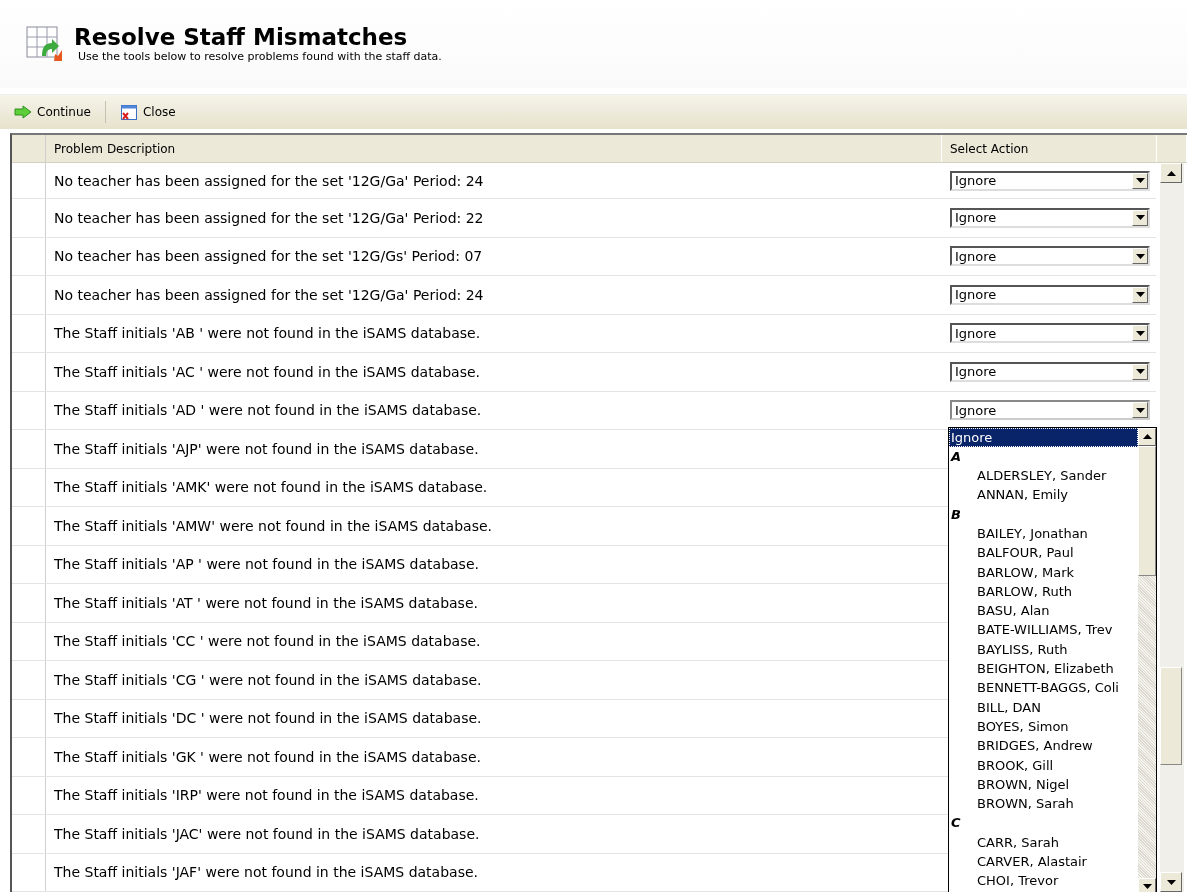  What do you see at coordinates (1043, 591) in the screenshot?
I see `staff-option: BARLOW, Ruth` at bounding box center [1043, 591].